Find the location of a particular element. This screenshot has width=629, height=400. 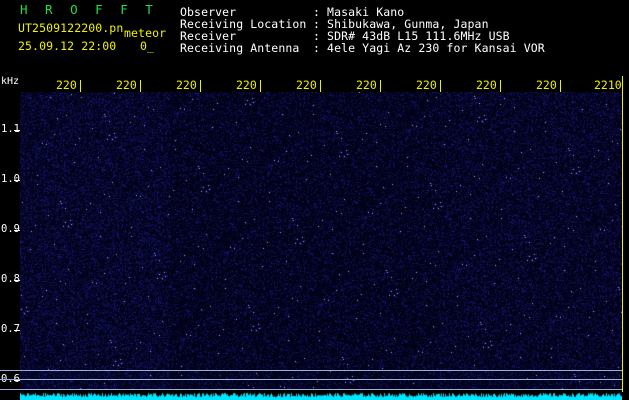

date-time: 25.09.12 22:00 is located at coordinates (67, 46).